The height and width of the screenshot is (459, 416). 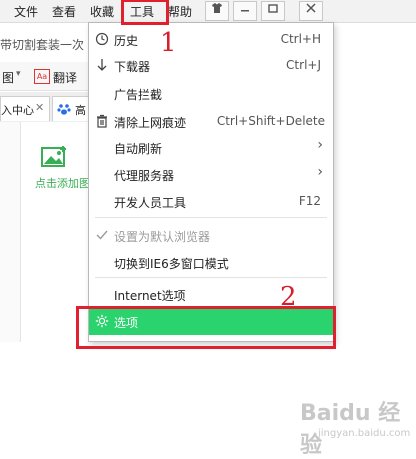 What do you see at coordinates (311, 8) in the screenshot?
I see `close-icon` at bounding box center [311, 8].